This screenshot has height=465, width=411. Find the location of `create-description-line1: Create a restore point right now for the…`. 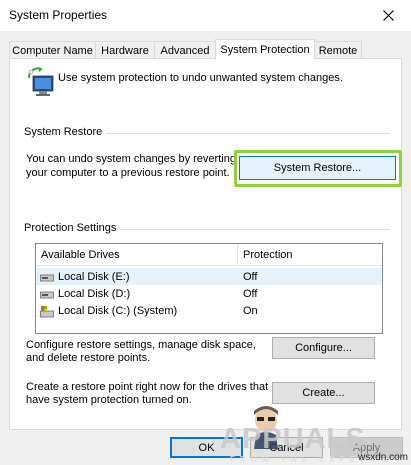

create-description-line1: Create a restore point right now for the… is located at coordinates (147, 387).